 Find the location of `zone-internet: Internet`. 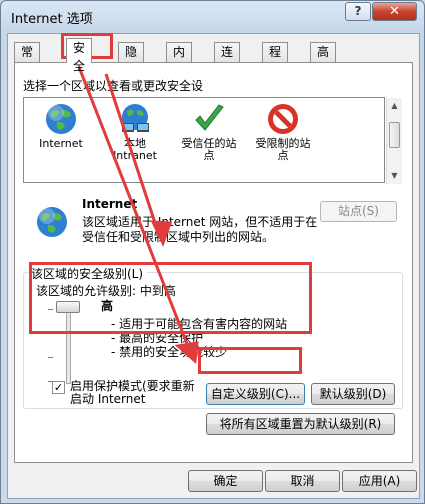

zone-internet: Internet is located at coordinates (61, 126).